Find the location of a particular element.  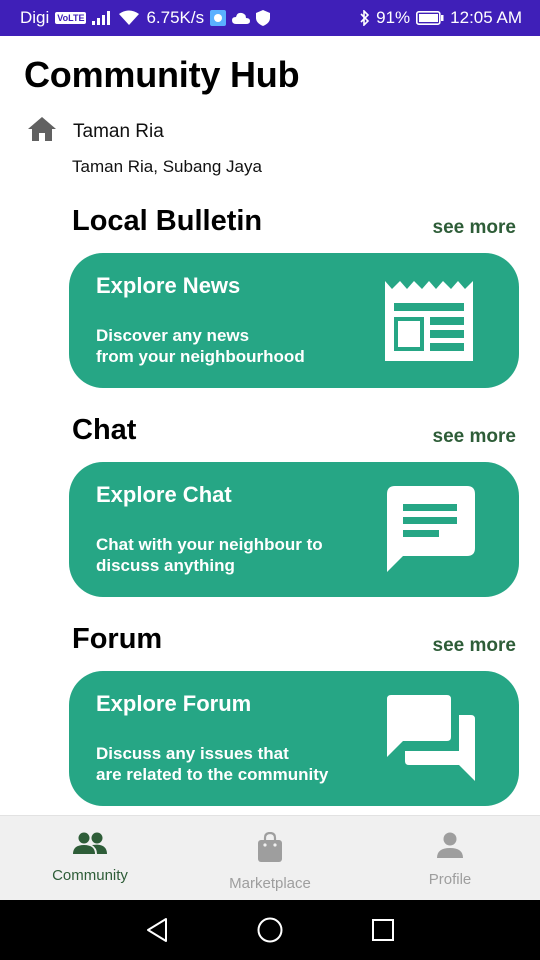

status-bar: Digi VoLTE 6.75K/s 91% 12:05 AM is located at coordinates (270, 18).